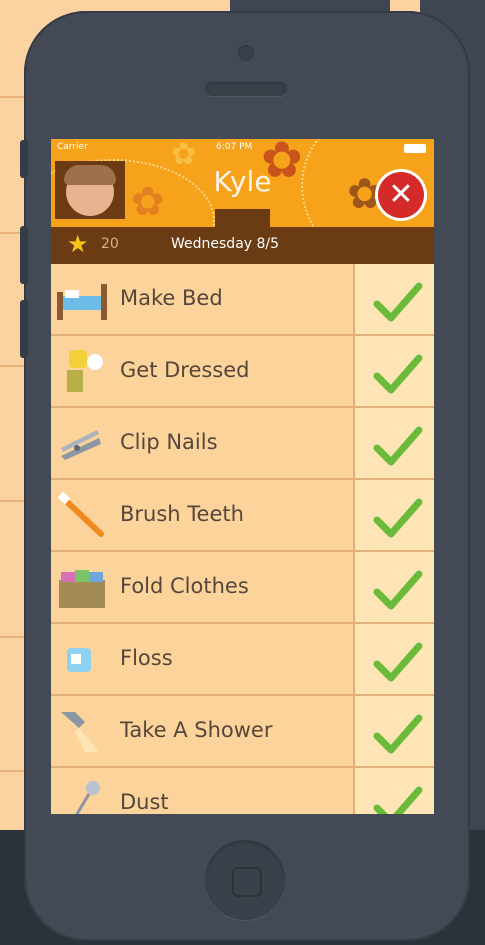 Image resolution: width=485 pixels, height=945 pixels. I want to click on mute-switch, so click(24, 159).